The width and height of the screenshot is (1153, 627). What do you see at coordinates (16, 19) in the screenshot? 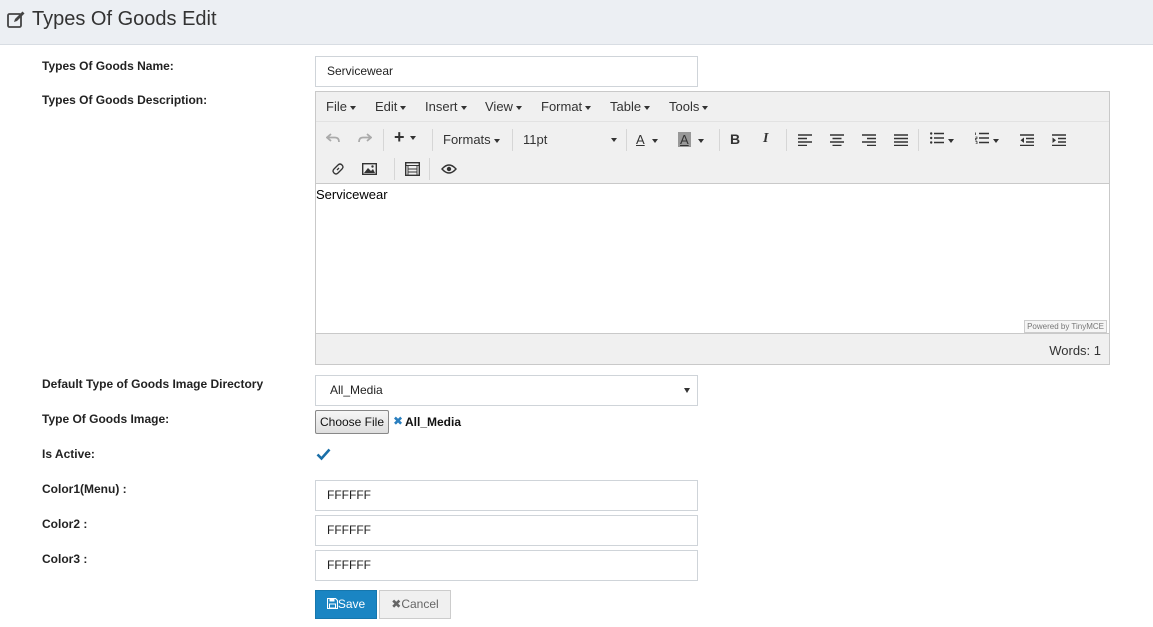
I see `edit-icon` at bounding box center [16, 19].